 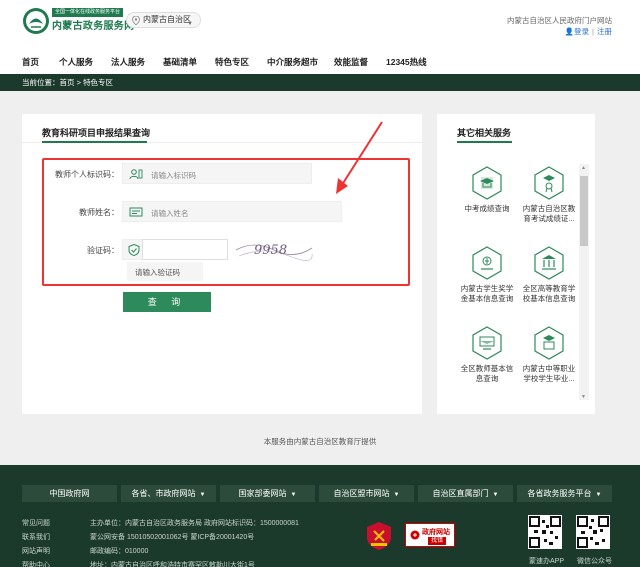 I want to click on footer-info-line: 邮政编码：010000, so click(x=119, y=551).